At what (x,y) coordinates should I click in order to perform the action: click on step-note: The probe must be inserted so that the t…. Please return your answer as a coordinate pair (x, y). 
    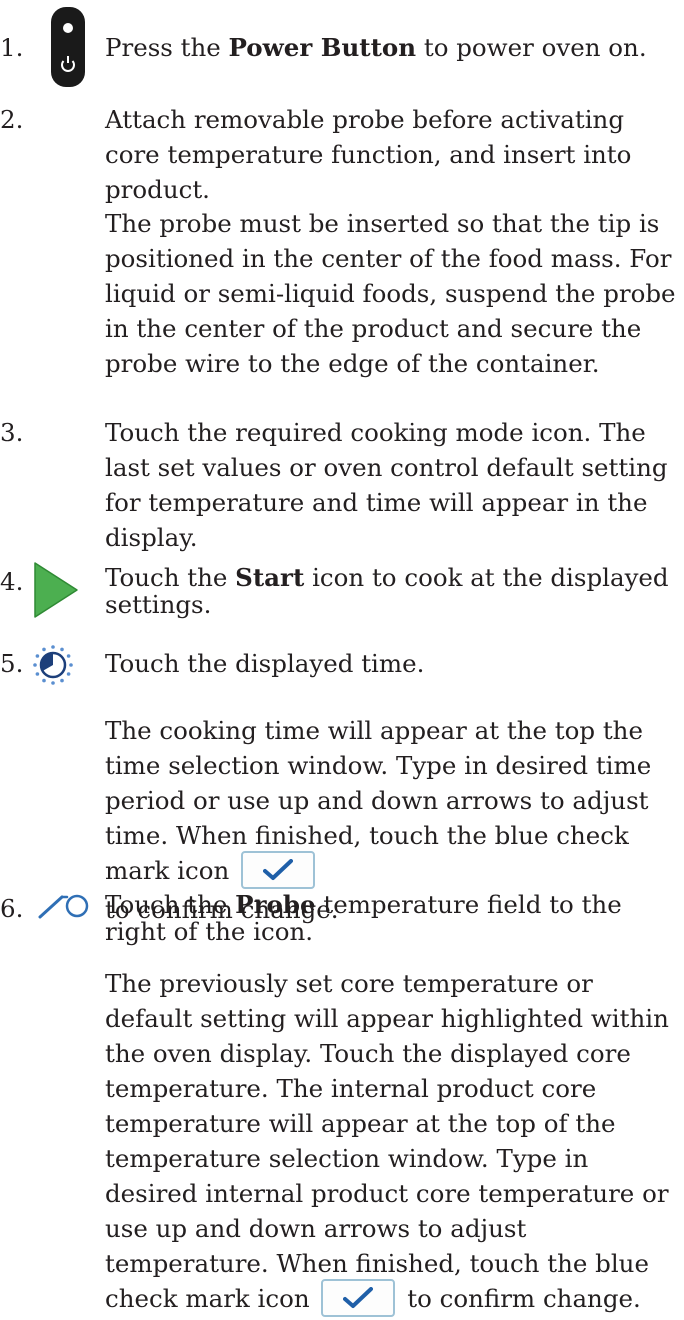
    Looking at the image, I should click on (390, 293).